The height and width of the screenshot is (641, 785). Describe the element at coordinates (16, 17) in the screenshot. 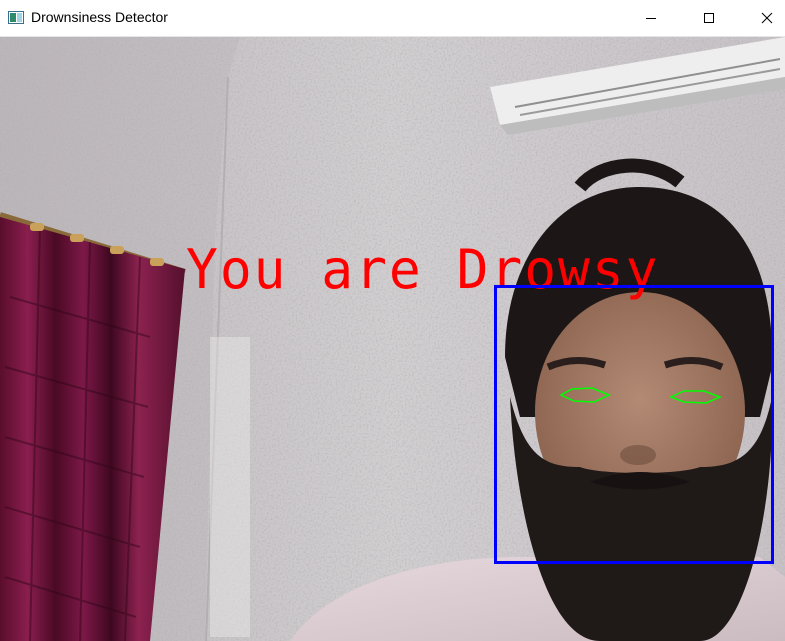

I see `app-window-icon` at that location.